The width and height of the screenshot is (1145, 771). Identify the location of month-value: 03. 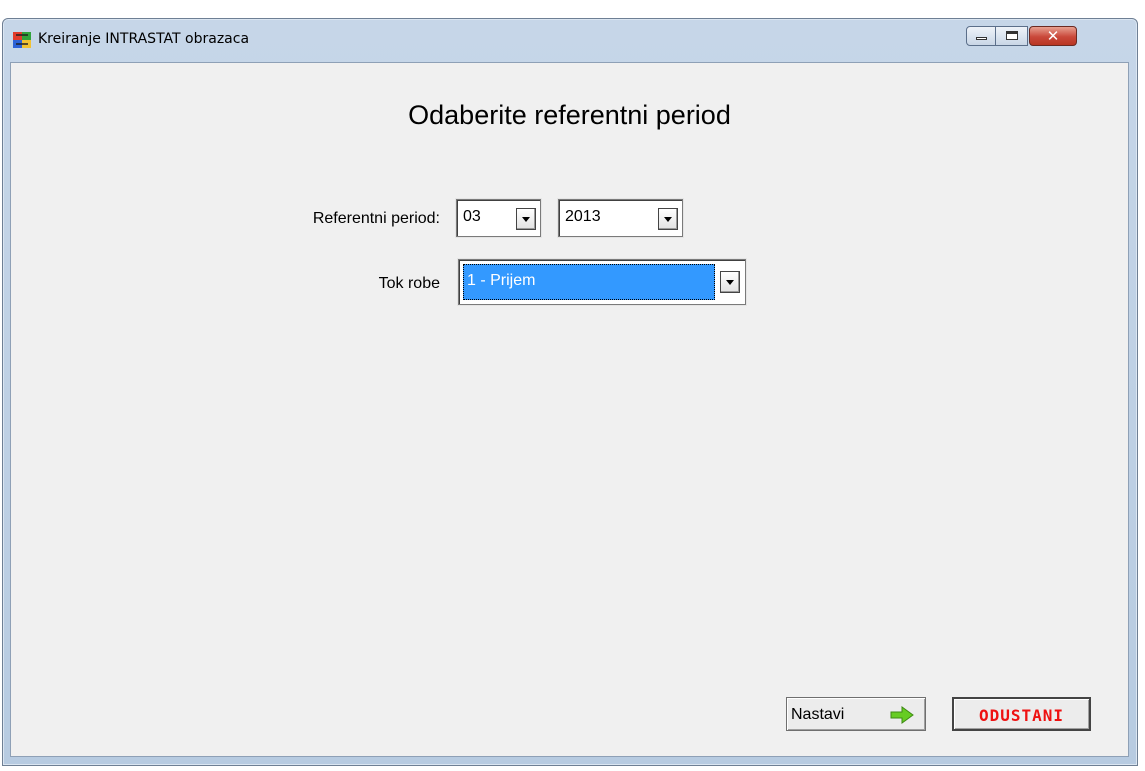
(472, 216).